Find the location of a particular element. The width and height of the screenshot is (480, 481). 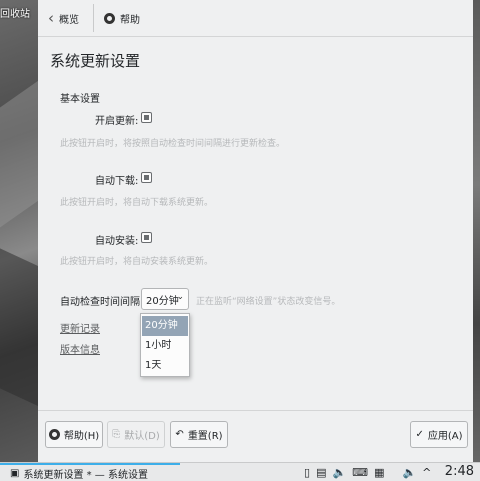

speaker-icon: 🔈 is located at coordinates (409, 472).